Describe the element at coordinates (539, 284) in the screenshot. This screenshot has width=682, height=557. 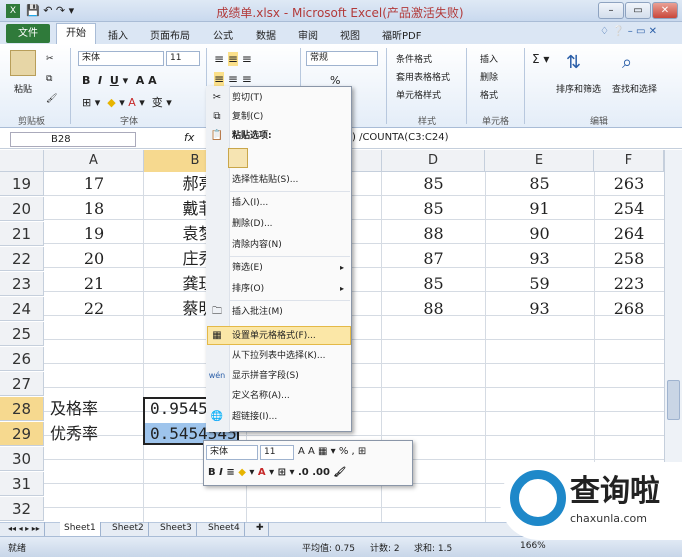
I see `cell-e23: 59` at that location.